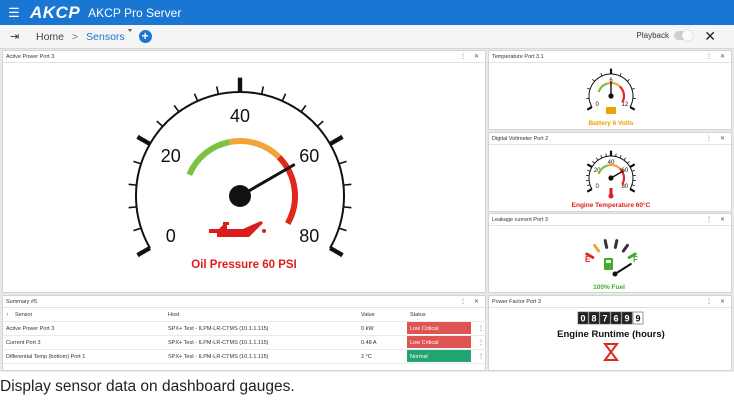  Describe the element at coordinates (369, 343) in the screenshot. I see `cell-value: 0.48 A` at that location.